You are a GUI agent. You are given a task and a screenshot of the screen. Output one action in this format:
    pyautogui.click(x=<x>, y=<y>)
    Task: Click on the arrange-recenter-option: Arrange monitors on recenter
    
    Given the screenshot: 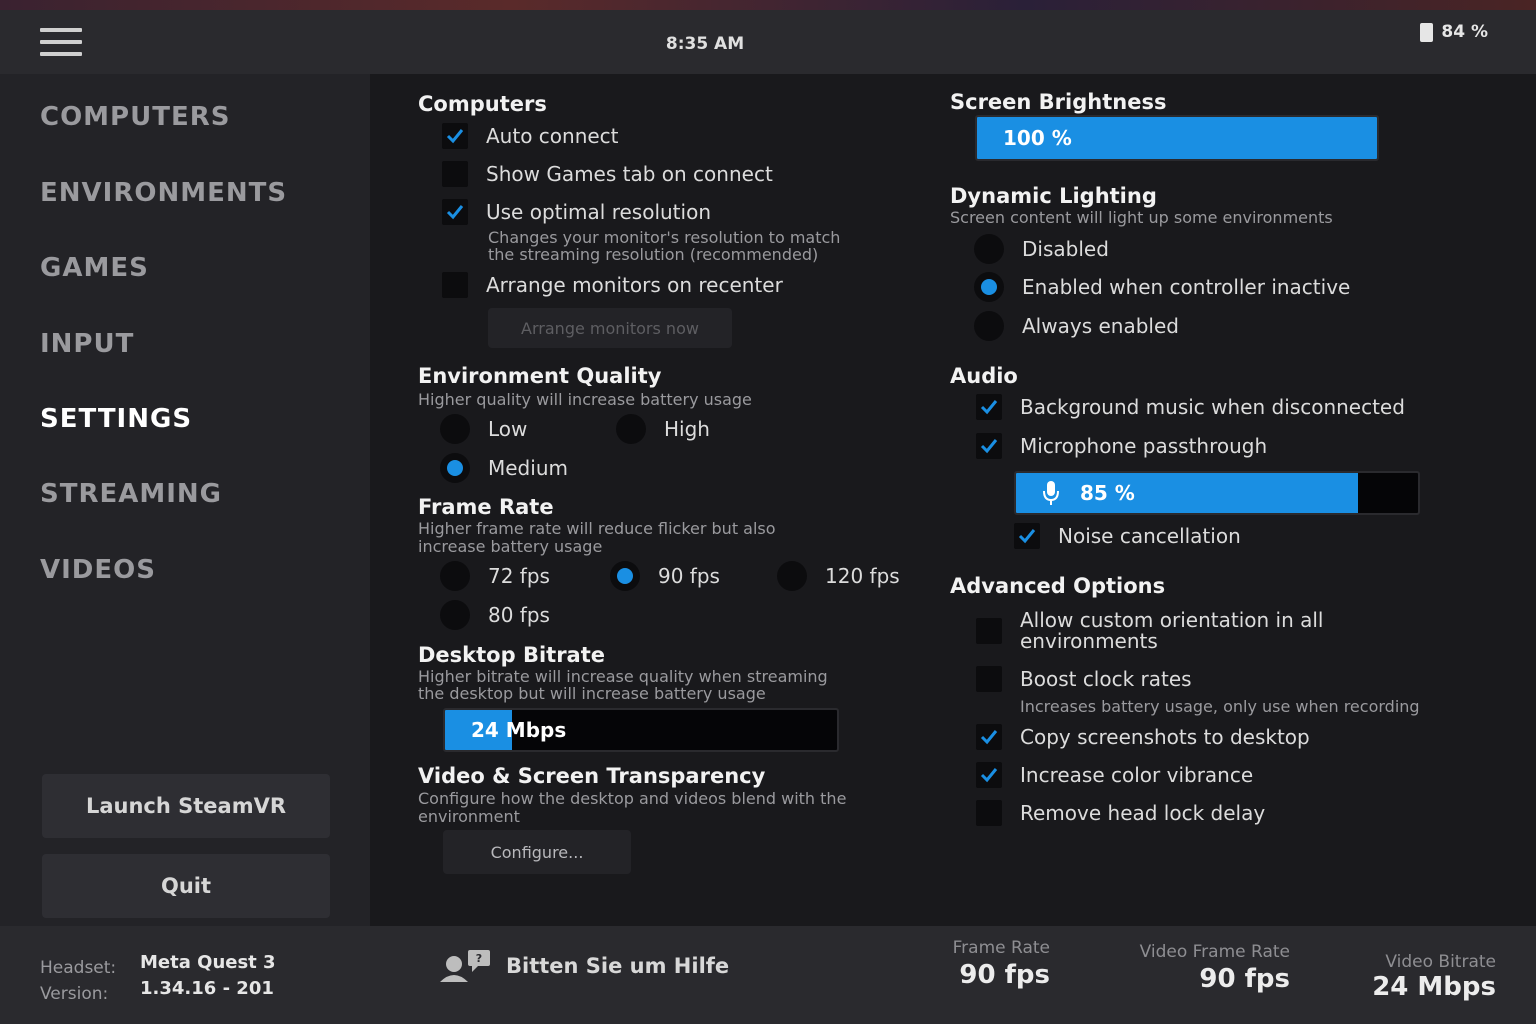 What is the action you would take?
    pyautogui.click(x=612, y=285)
    